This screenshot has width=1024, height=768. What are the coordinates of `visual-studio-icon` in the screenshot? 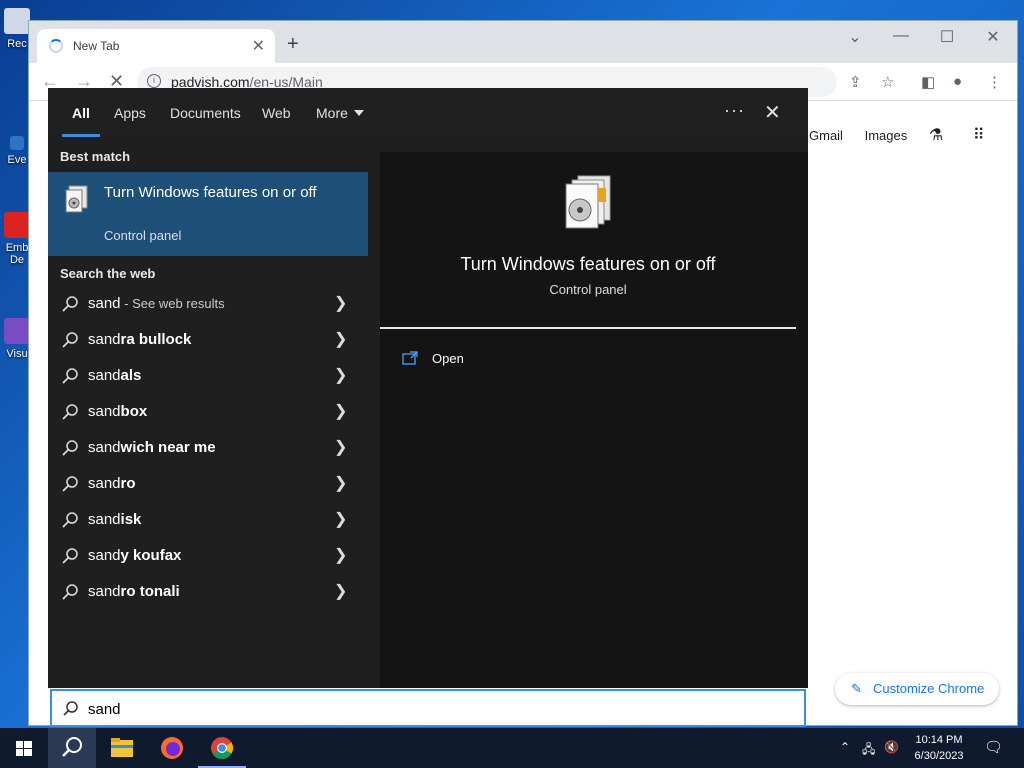 It's located at (17, 331).